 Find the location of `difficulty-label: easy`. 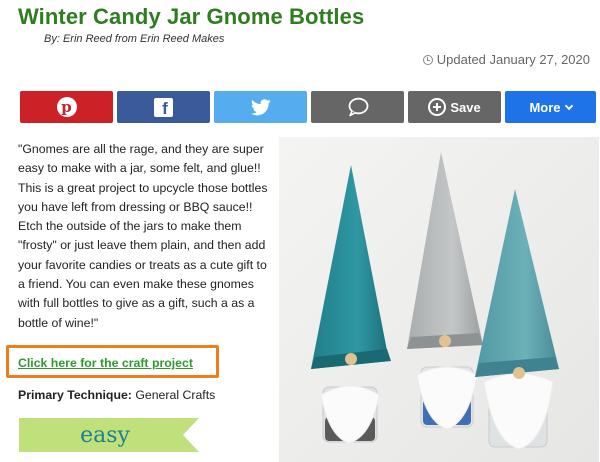

difficulty-label: easy is located at coordinates (105, 435).